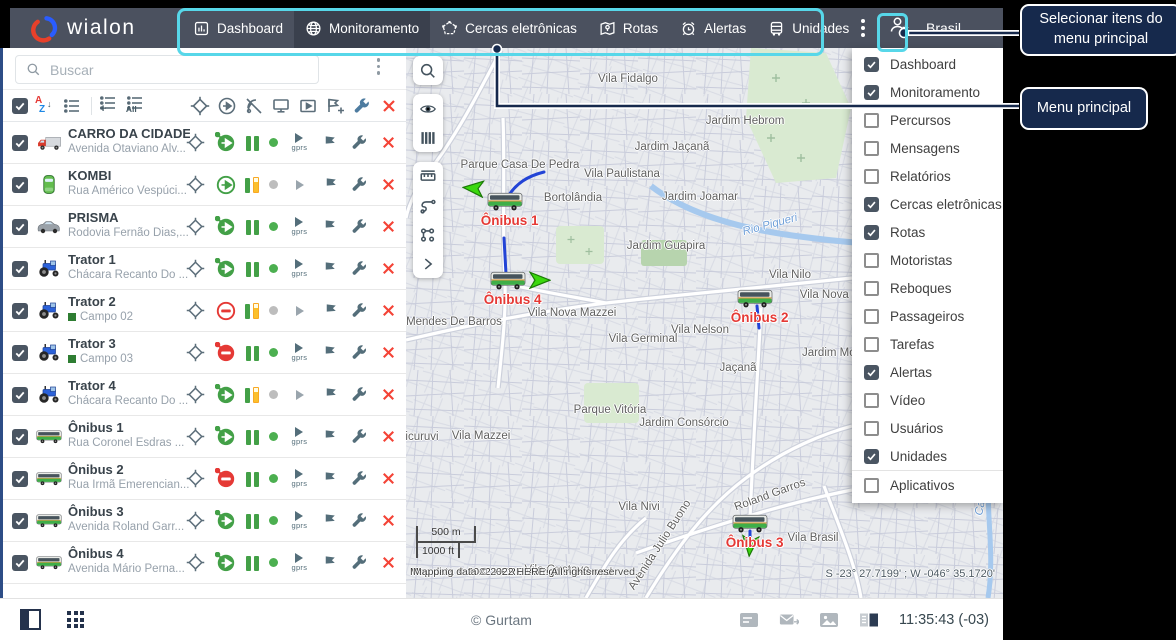 The height and width of the screenshot is (640, 1176). Describe the element at coordinates (238, 28) in the screenshot. I see `nav-tab: Dashboard` at that location.